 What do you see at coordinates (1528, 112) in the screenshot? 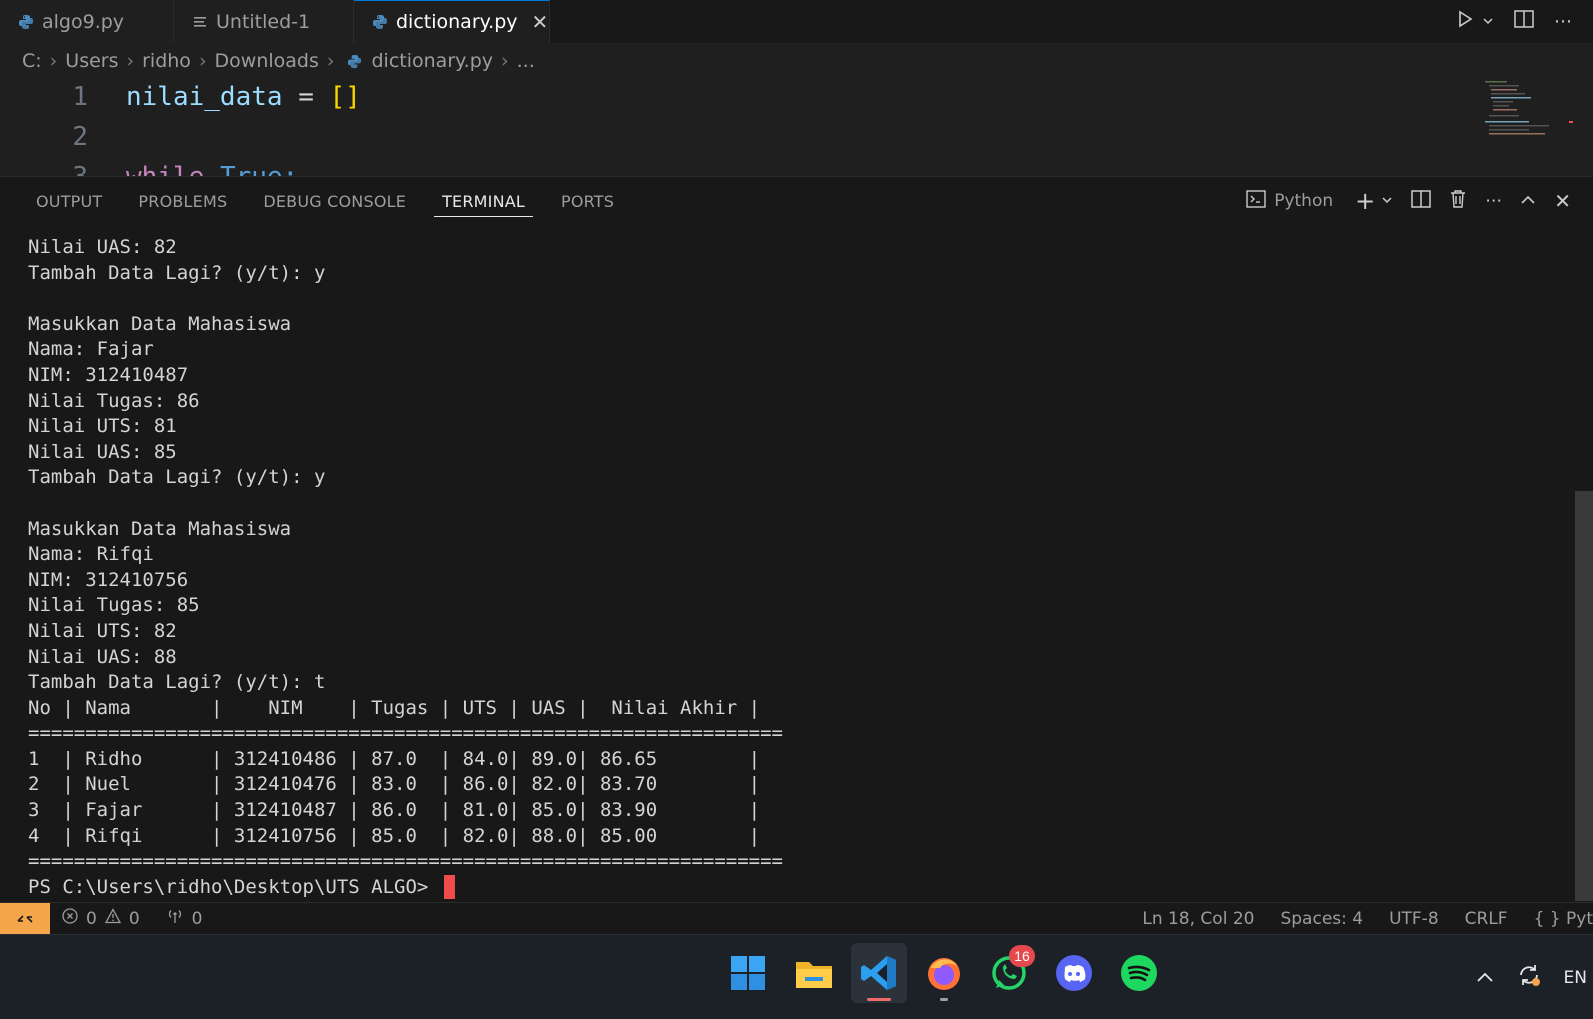
I see `minimap` at bounding box center [1528, 112].